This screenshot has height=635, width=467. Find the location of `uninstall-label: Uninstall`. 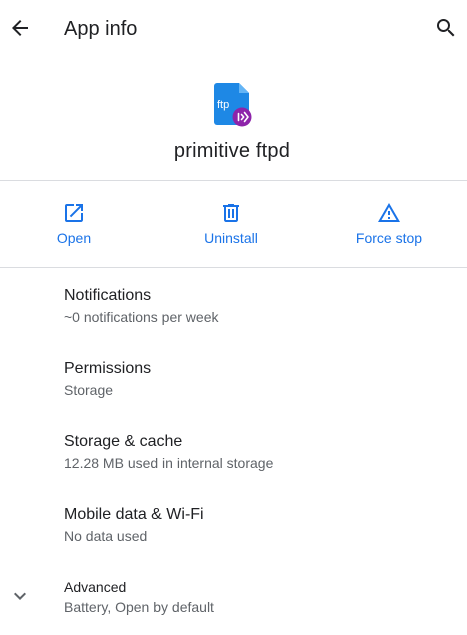

uninstall-label: Uninstall is located at coordinates (231, 238).